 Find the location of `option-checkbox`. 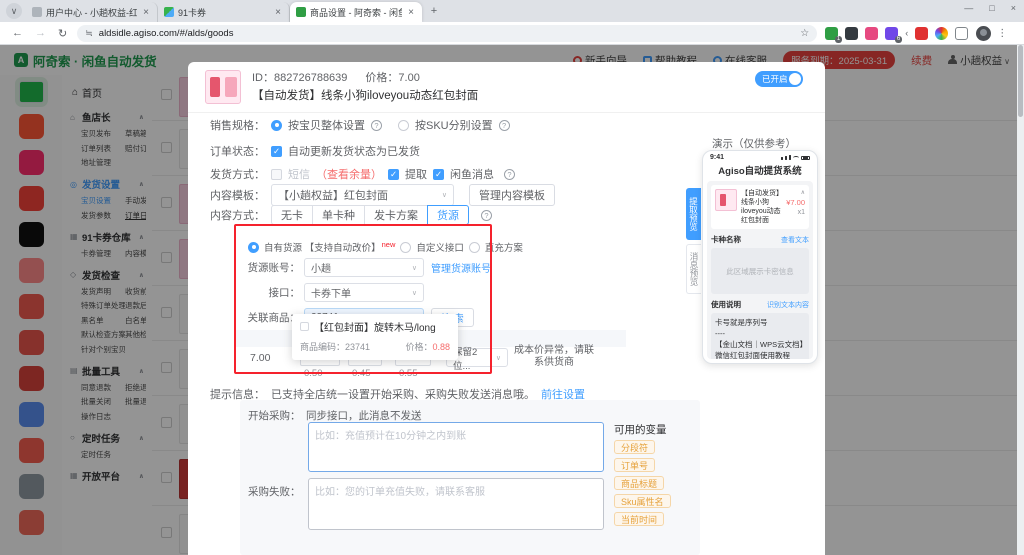

option-checkbox is located at coordinates (304, 326).